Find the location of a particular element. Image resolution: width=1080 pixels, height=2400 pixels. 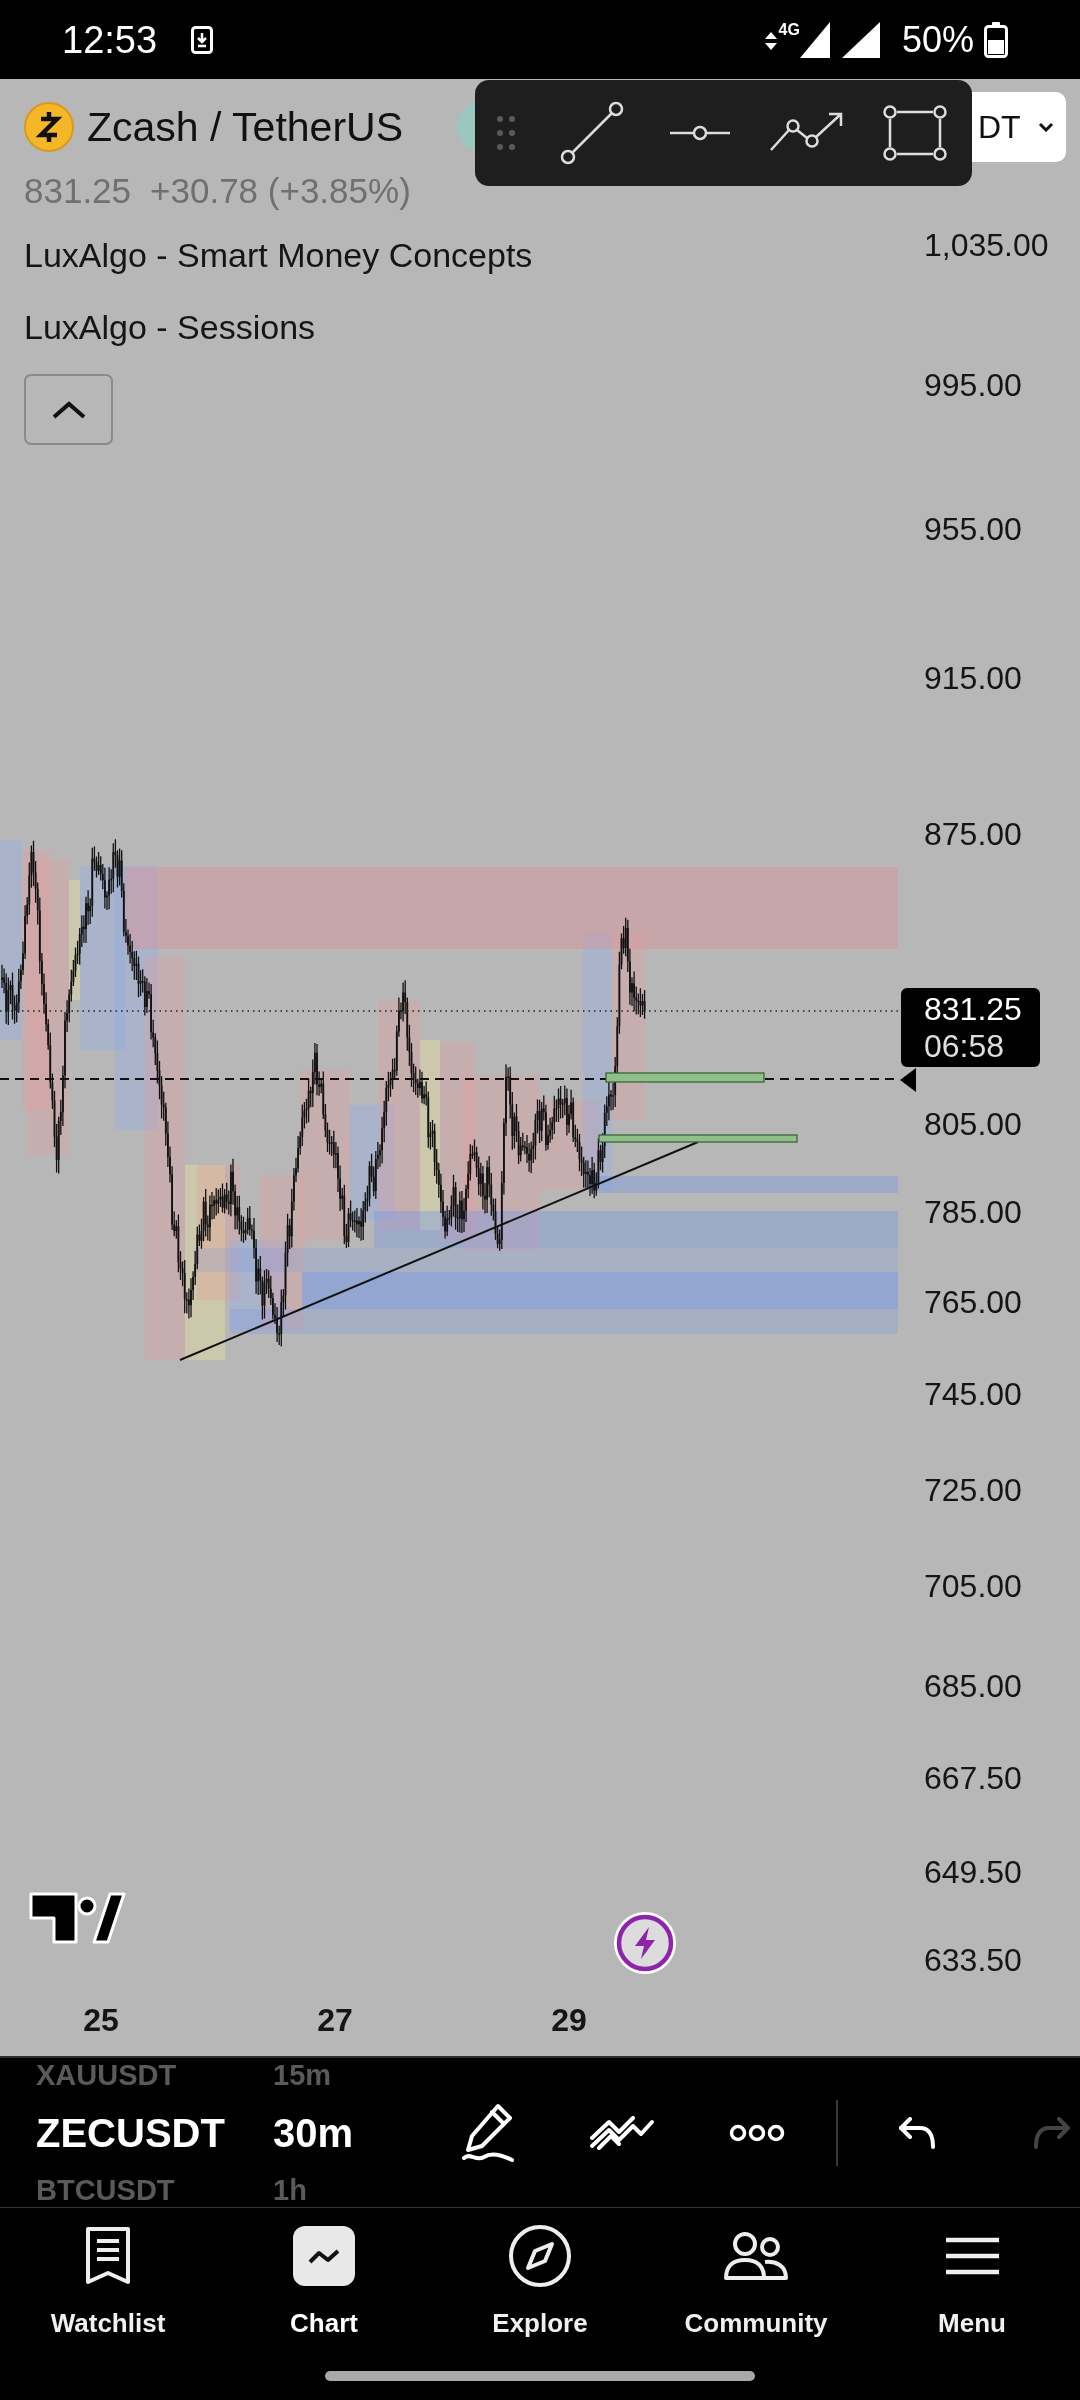

countdown-text: 06:58 is located at coordinates (965, 1046).